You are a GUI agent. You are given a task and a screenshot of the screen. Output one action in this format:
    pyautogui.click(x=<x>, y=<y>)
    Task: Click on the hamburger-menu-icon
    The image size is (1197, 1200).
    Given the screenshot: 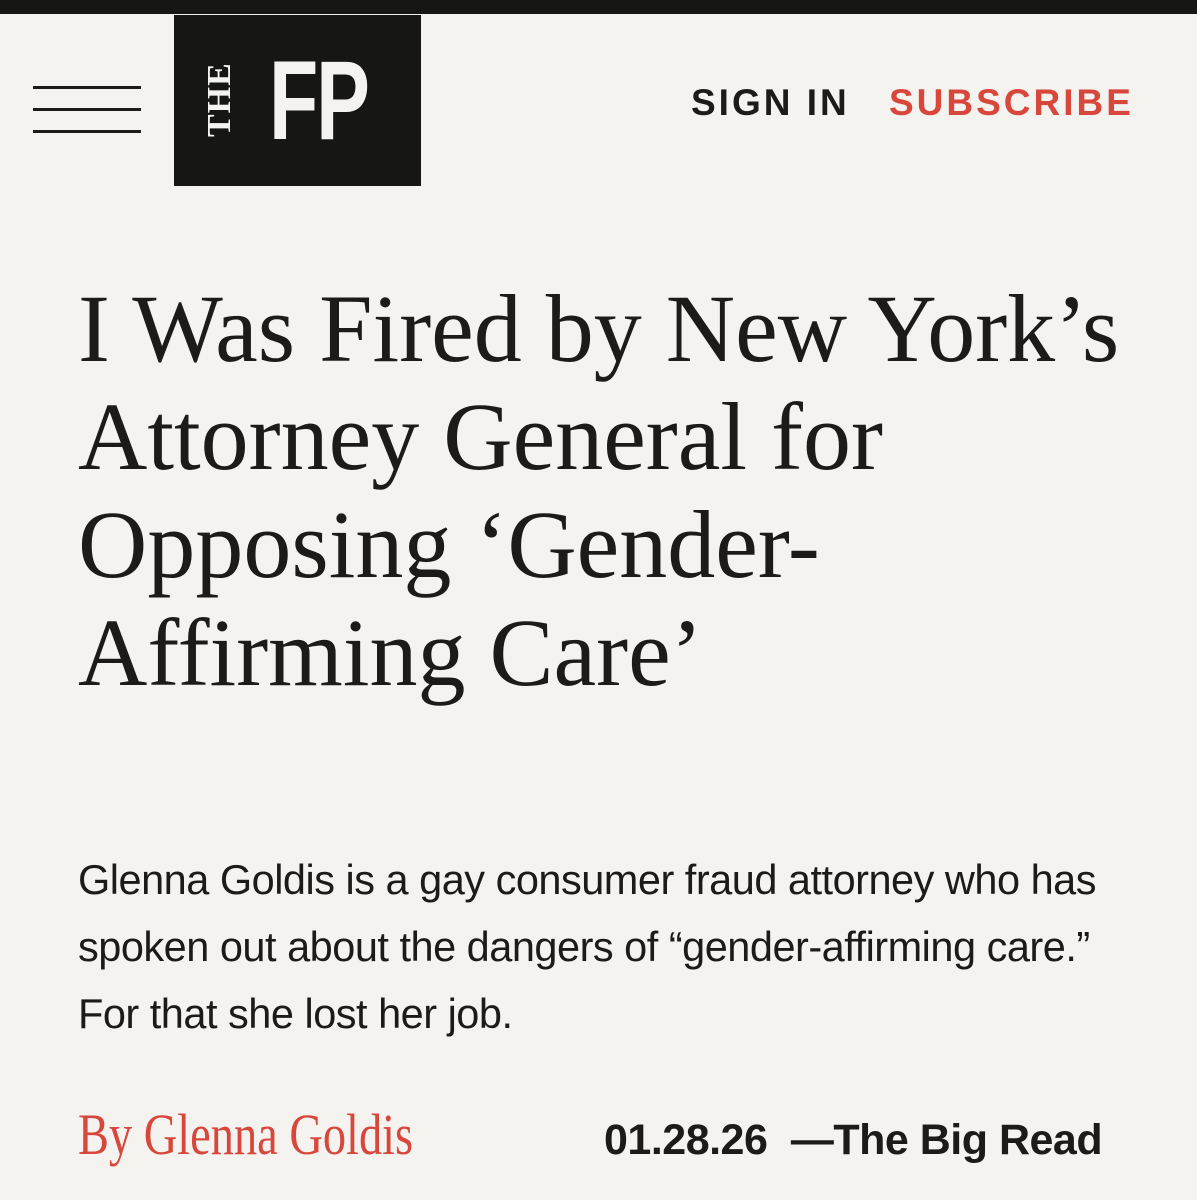 What is the action you would take?
    pyautogui.click(x=87, y=111)
    